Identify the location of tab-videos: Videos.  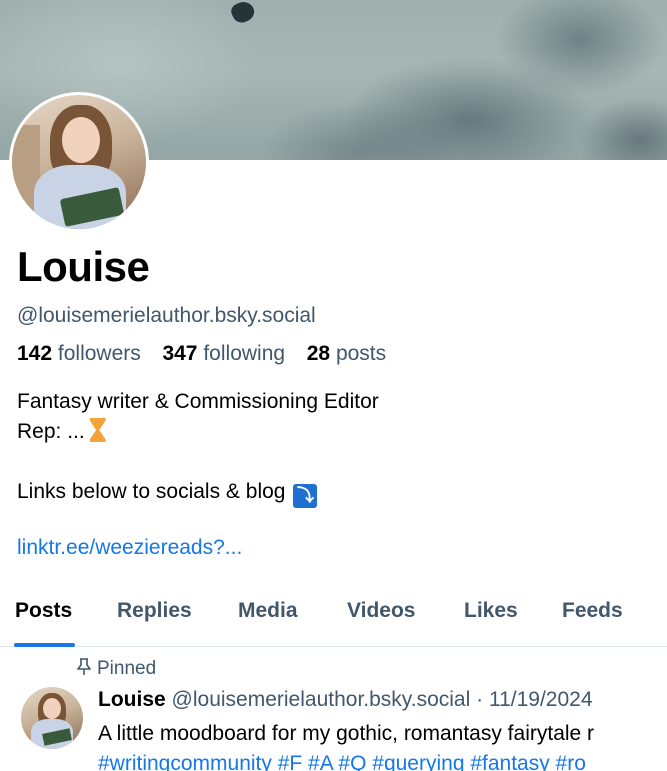
(381, 611).